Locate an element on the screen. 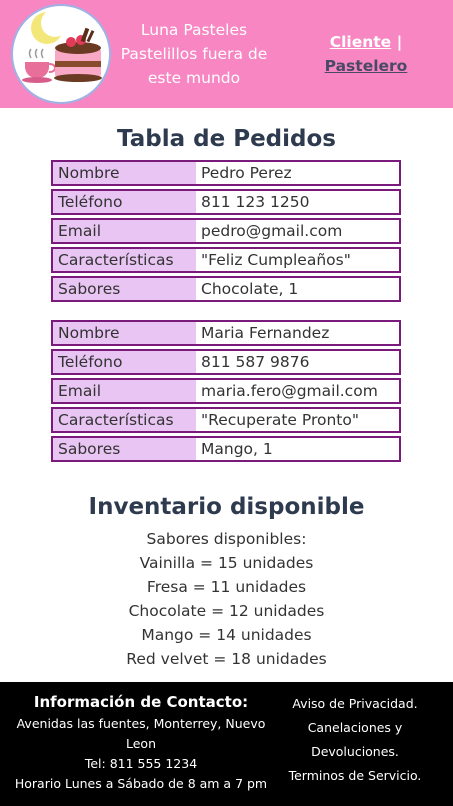 Image resolution: width=453 pixels, height=806 pixels. brand-tagline: Pastelillos fuera de este mundo is located at coordinates (194, 66).